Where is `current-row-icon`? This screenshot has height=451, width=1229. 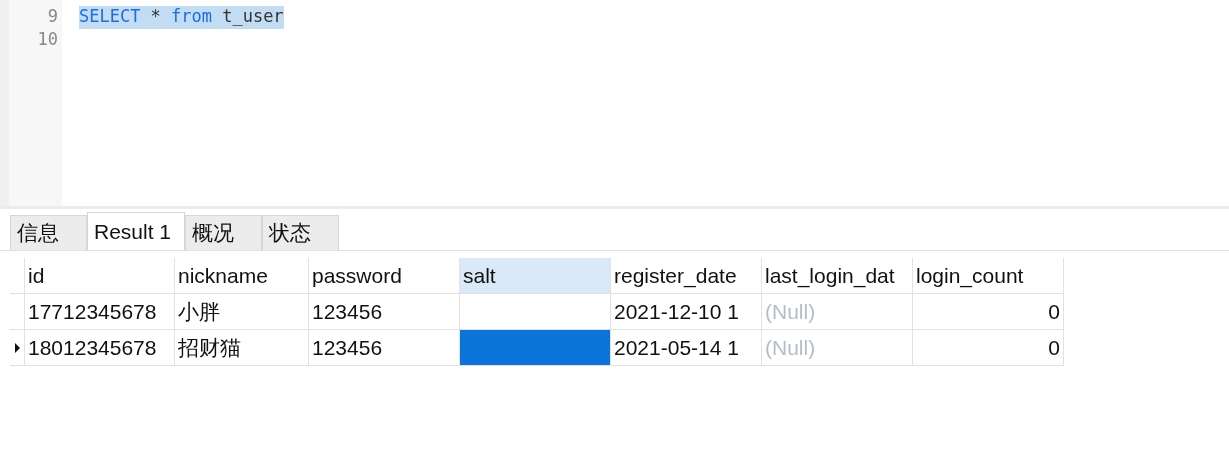 current-row-icon is located at coordinates (17, 347).